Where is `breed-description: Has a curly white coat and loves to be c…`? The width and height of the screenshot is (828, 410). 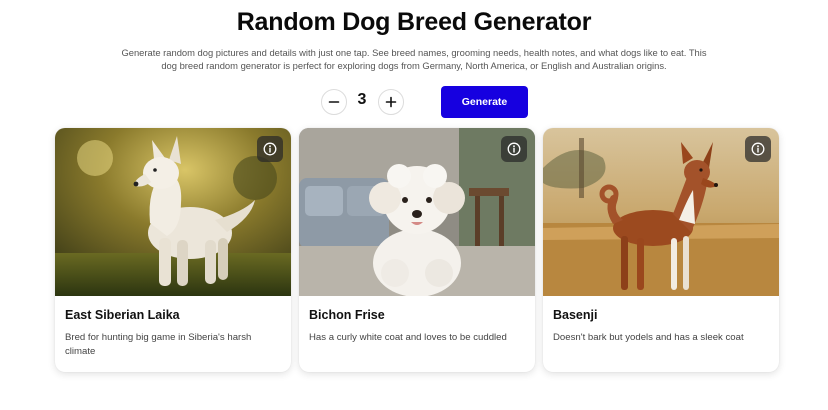
breed-description: Has a curly white coat and loves to be c… is located at coordinates (408, 337).